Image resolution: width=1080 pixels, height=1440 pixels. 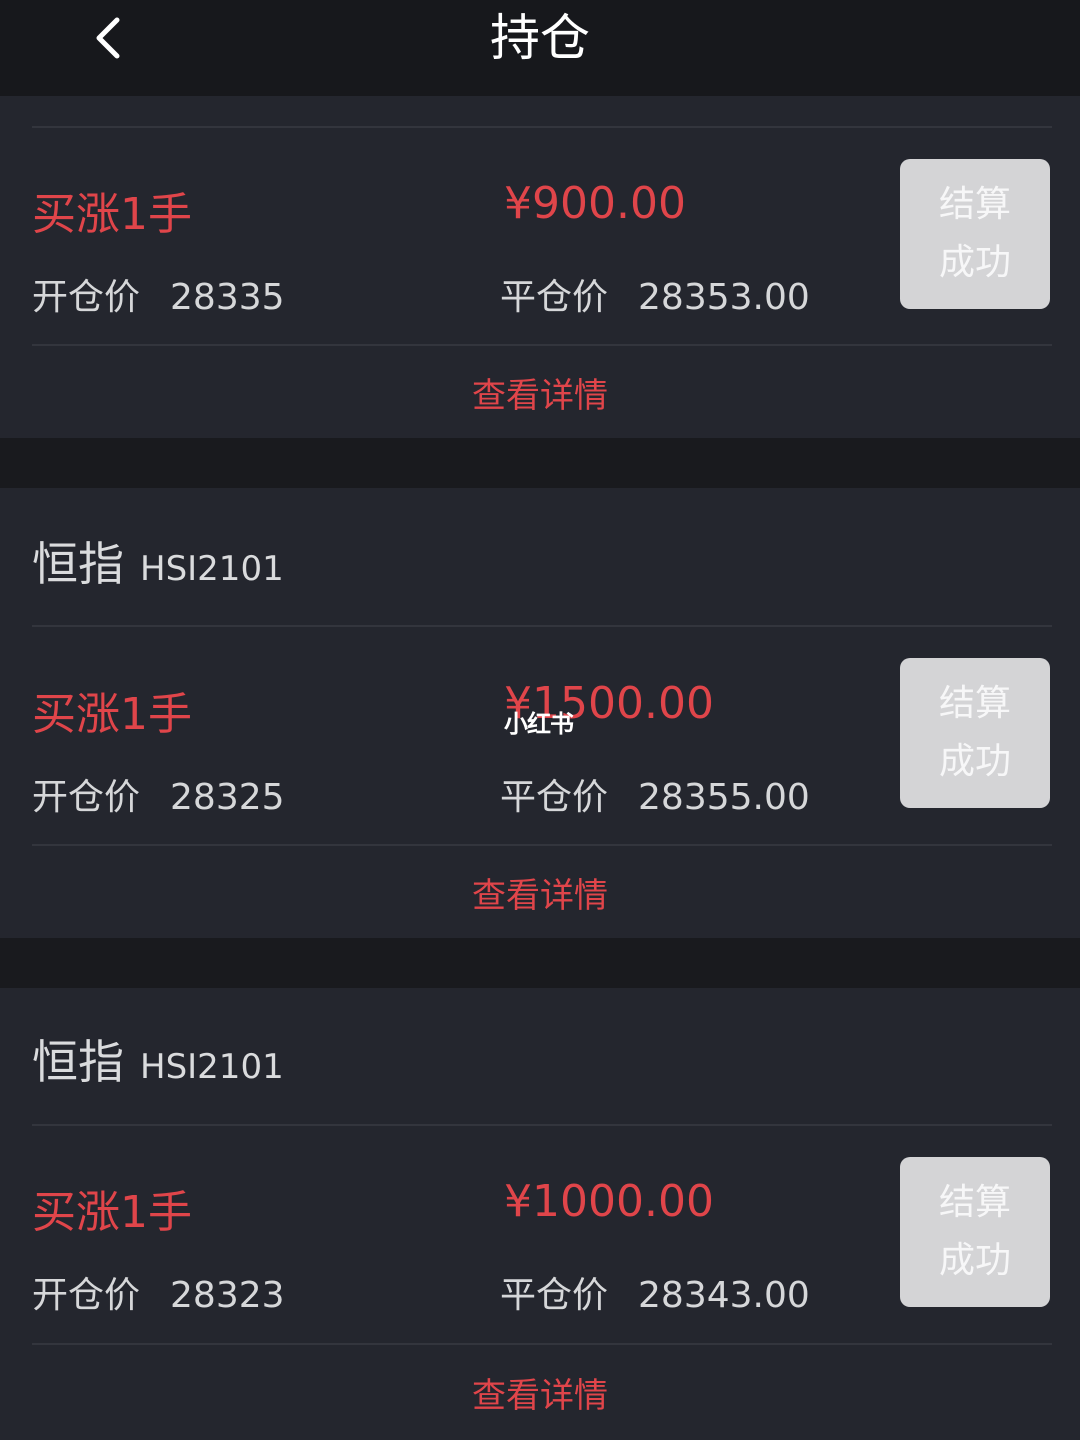 What do you see at coordinates (158, 794) in the screenshot?
I see `open-price-row: 开仓价 28325` at bounding box center [158, 794].